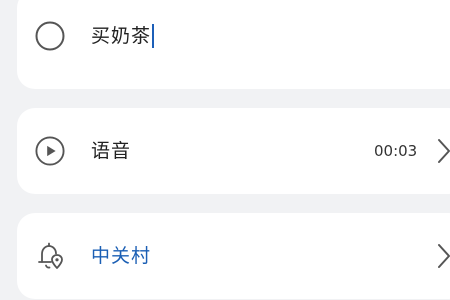  What do you see at coordinates (153, 36) in the screenshot?
I see `text-caret` at bounding box center [153, 36].